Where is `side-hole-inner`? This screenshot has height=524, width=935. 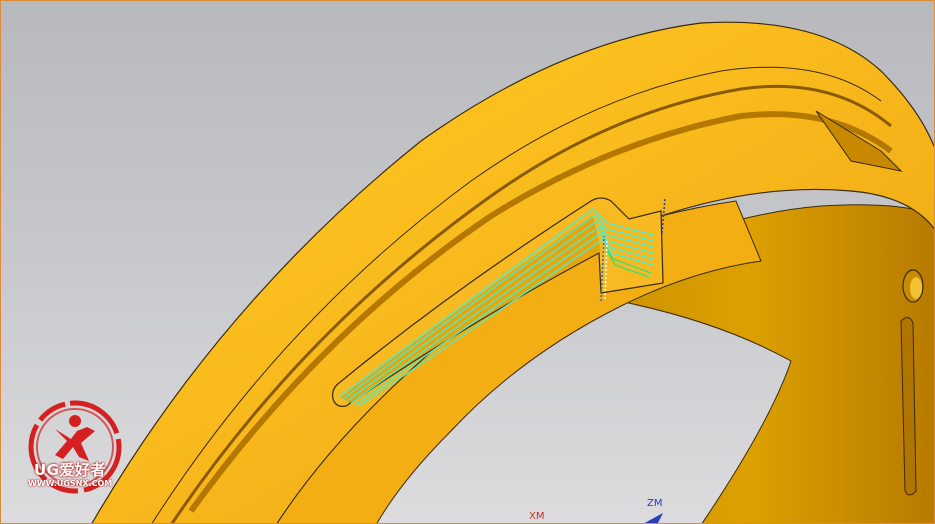
side-hole-inner is located at coordinates (916, 288).